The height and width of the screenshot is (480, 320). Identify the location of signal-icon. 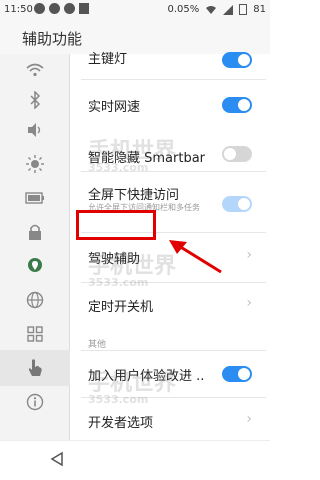
(228, 9).